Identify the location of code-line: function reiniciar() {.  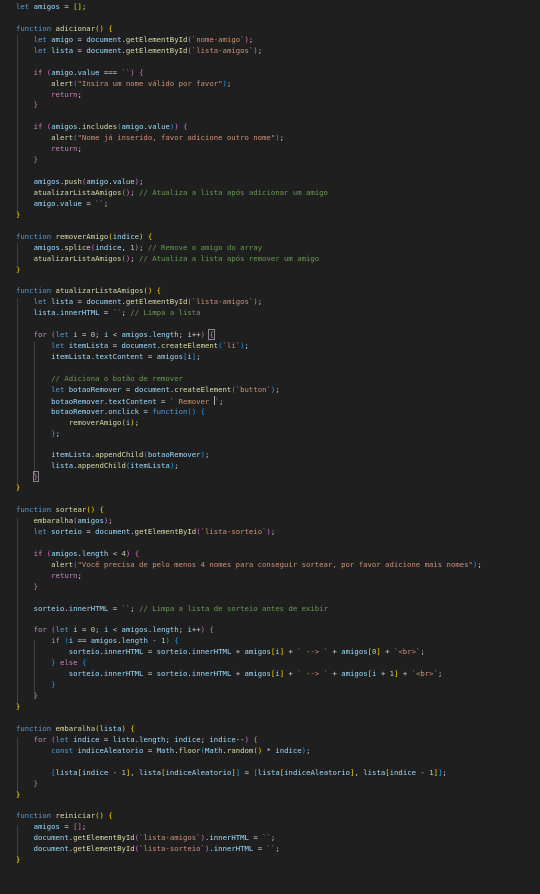
(249, 816).